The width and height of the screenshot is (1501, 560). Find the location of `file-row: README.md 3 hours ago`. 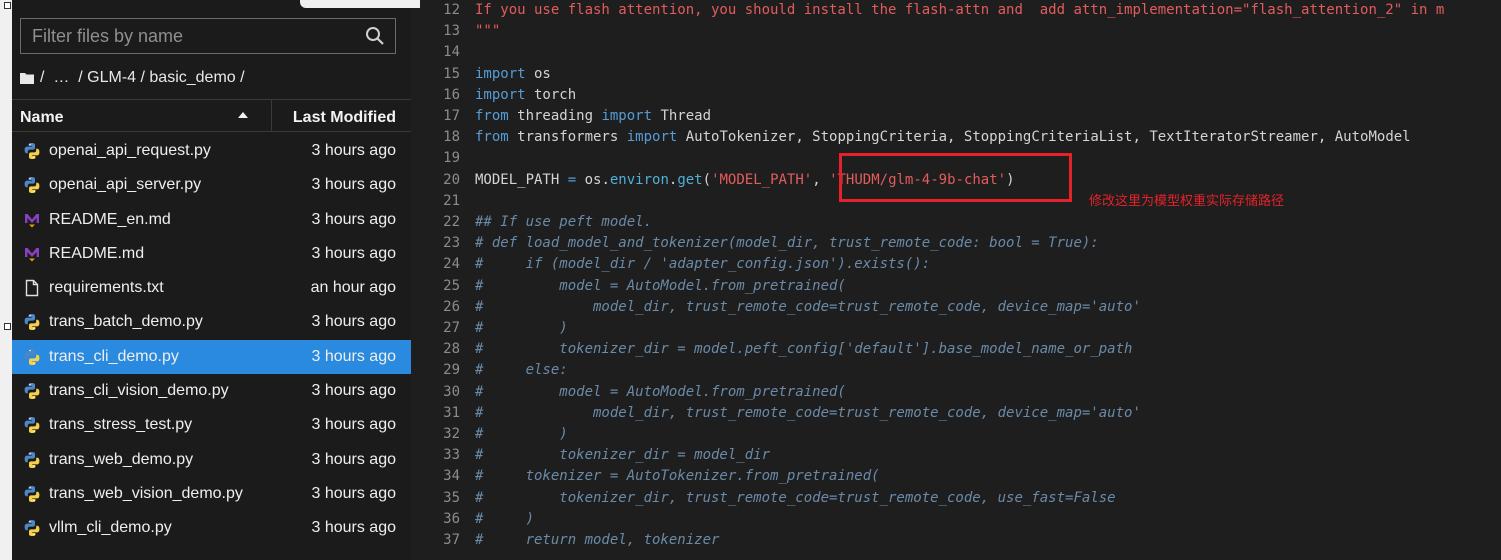

file-row: README.md 3 hours ago is located at coordinates (211, 254).